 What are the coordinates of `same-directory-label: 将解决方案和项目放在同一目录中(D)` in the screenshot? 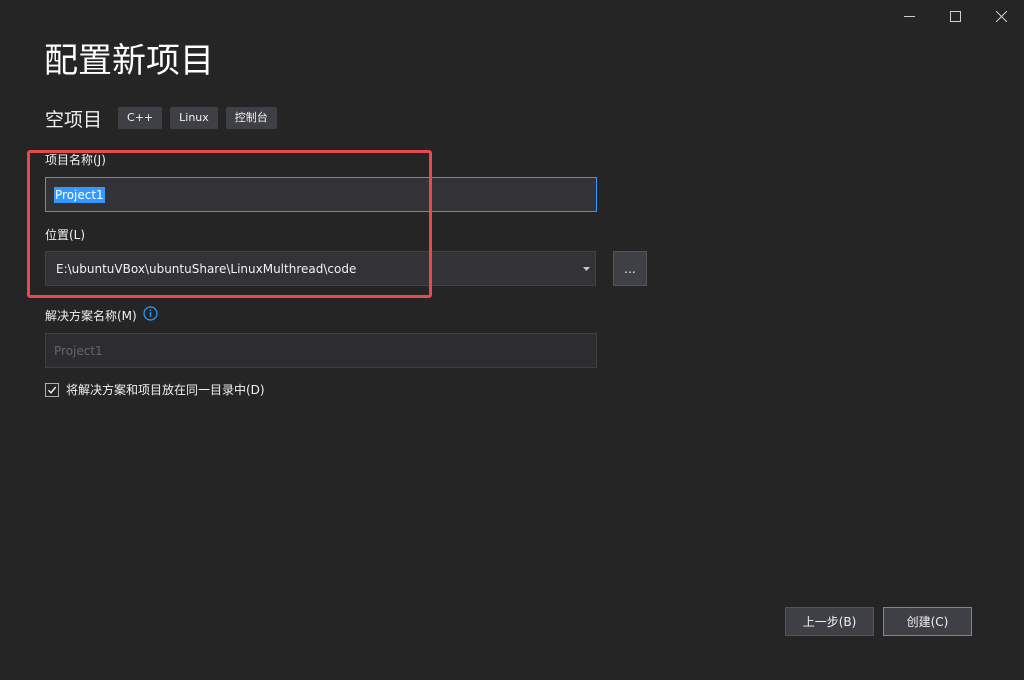 It's located at (165, 390).